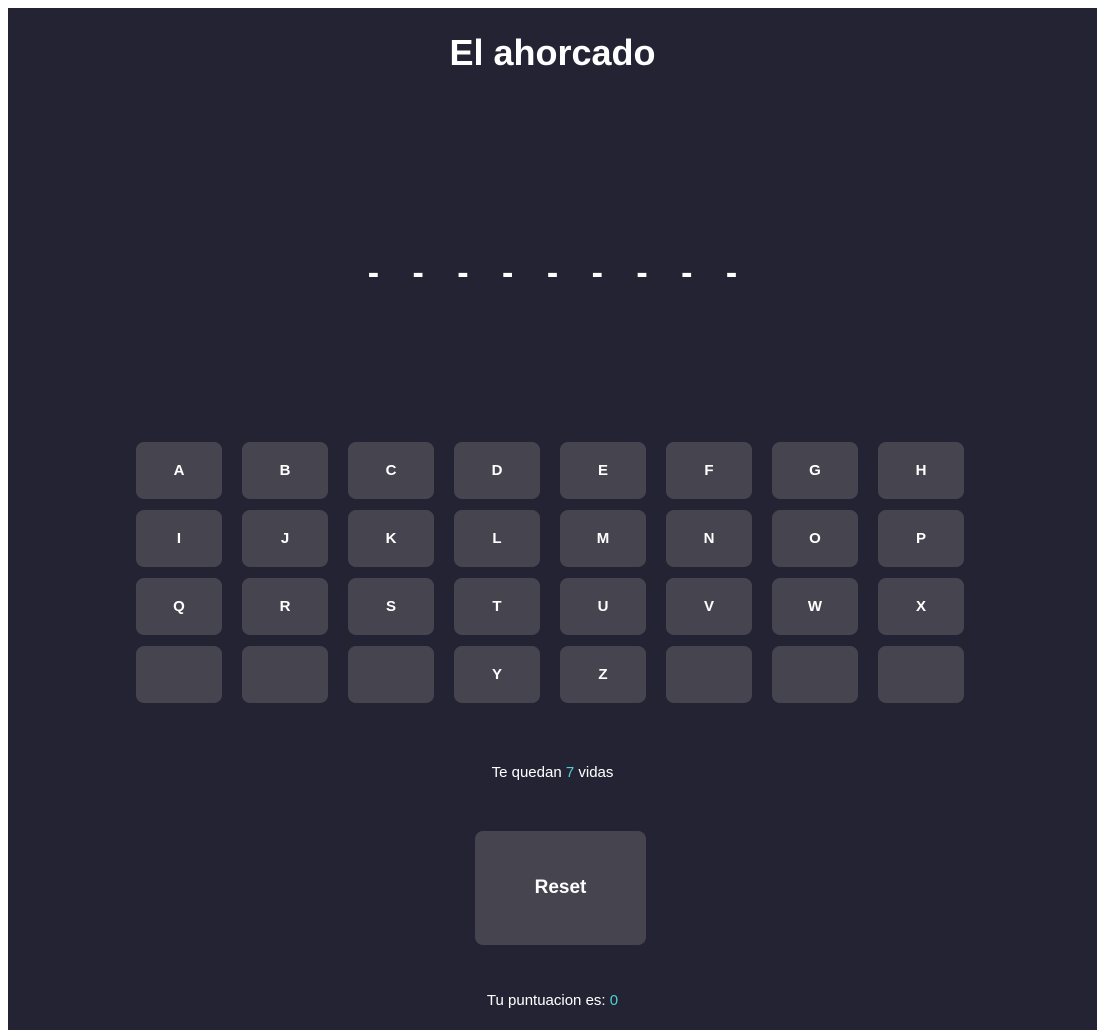  What do you see at coordinates (603, 674) in the screenshot?
I see `key-z: Z` at bounding box center [603, 674].